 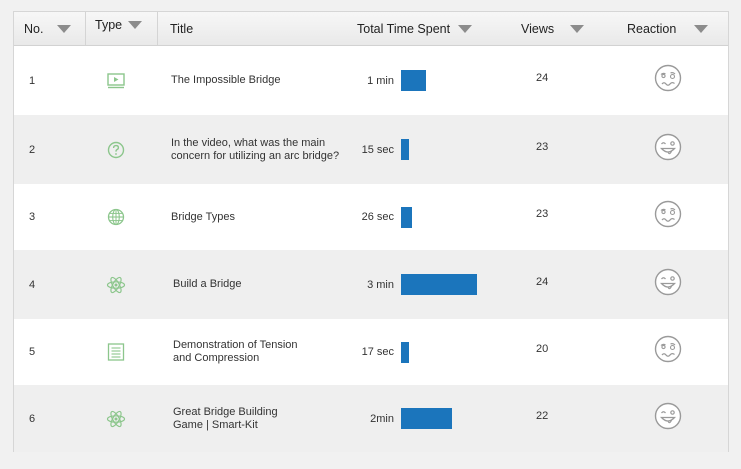 I want to click on column-header-type-label: Type, so click(x=109, y=24).